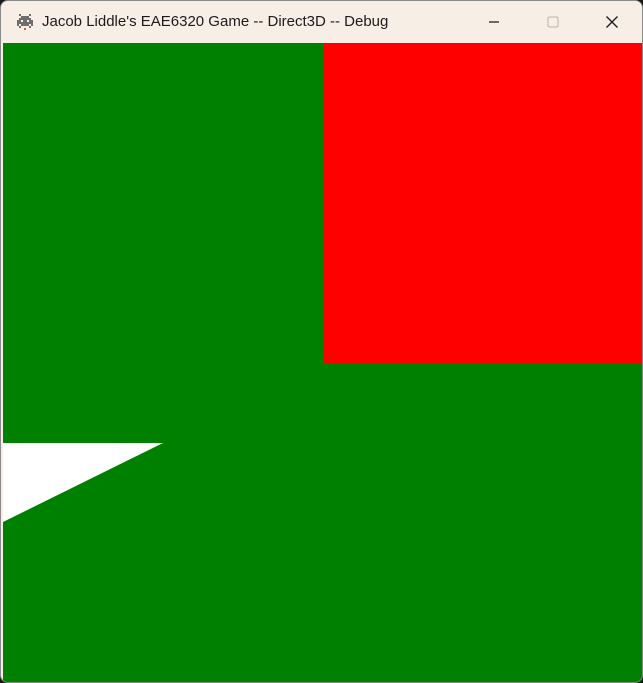  I want to click on minimize-button, so click(494, 21).